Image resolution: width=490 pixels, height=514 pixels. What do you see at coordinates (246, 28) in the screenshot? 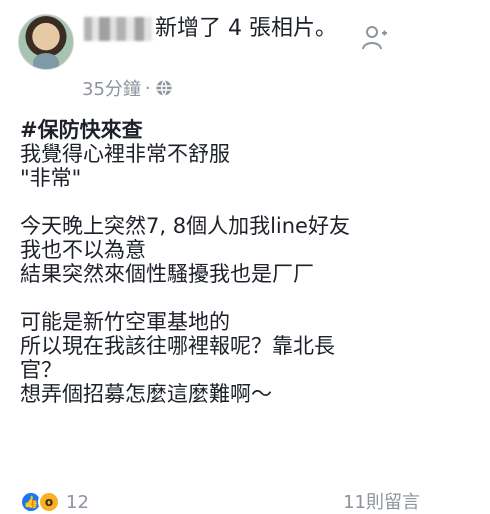
I see `post-action-text: 新增了 4 張相片。` at bounding box center [246, 28].